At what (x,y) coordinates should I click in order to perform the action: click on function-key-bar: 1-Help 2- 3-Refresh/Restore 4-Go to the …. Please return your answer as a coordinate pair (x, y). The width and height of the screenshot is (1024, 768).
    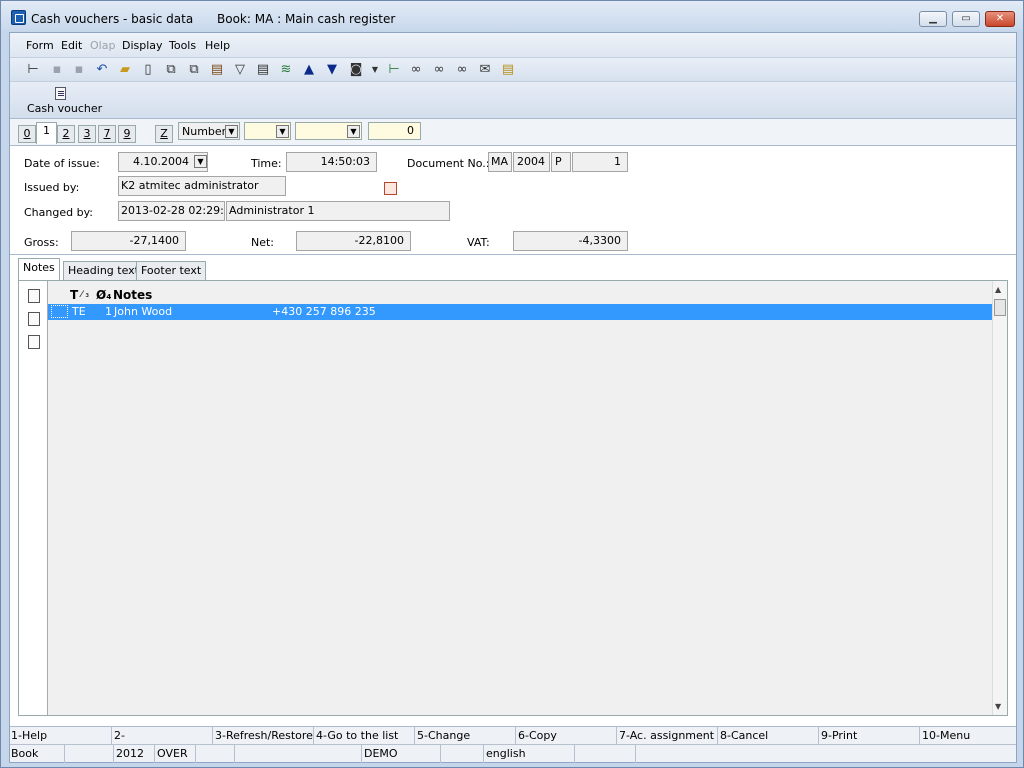
    Looking at the image, I should click on (513, 735).